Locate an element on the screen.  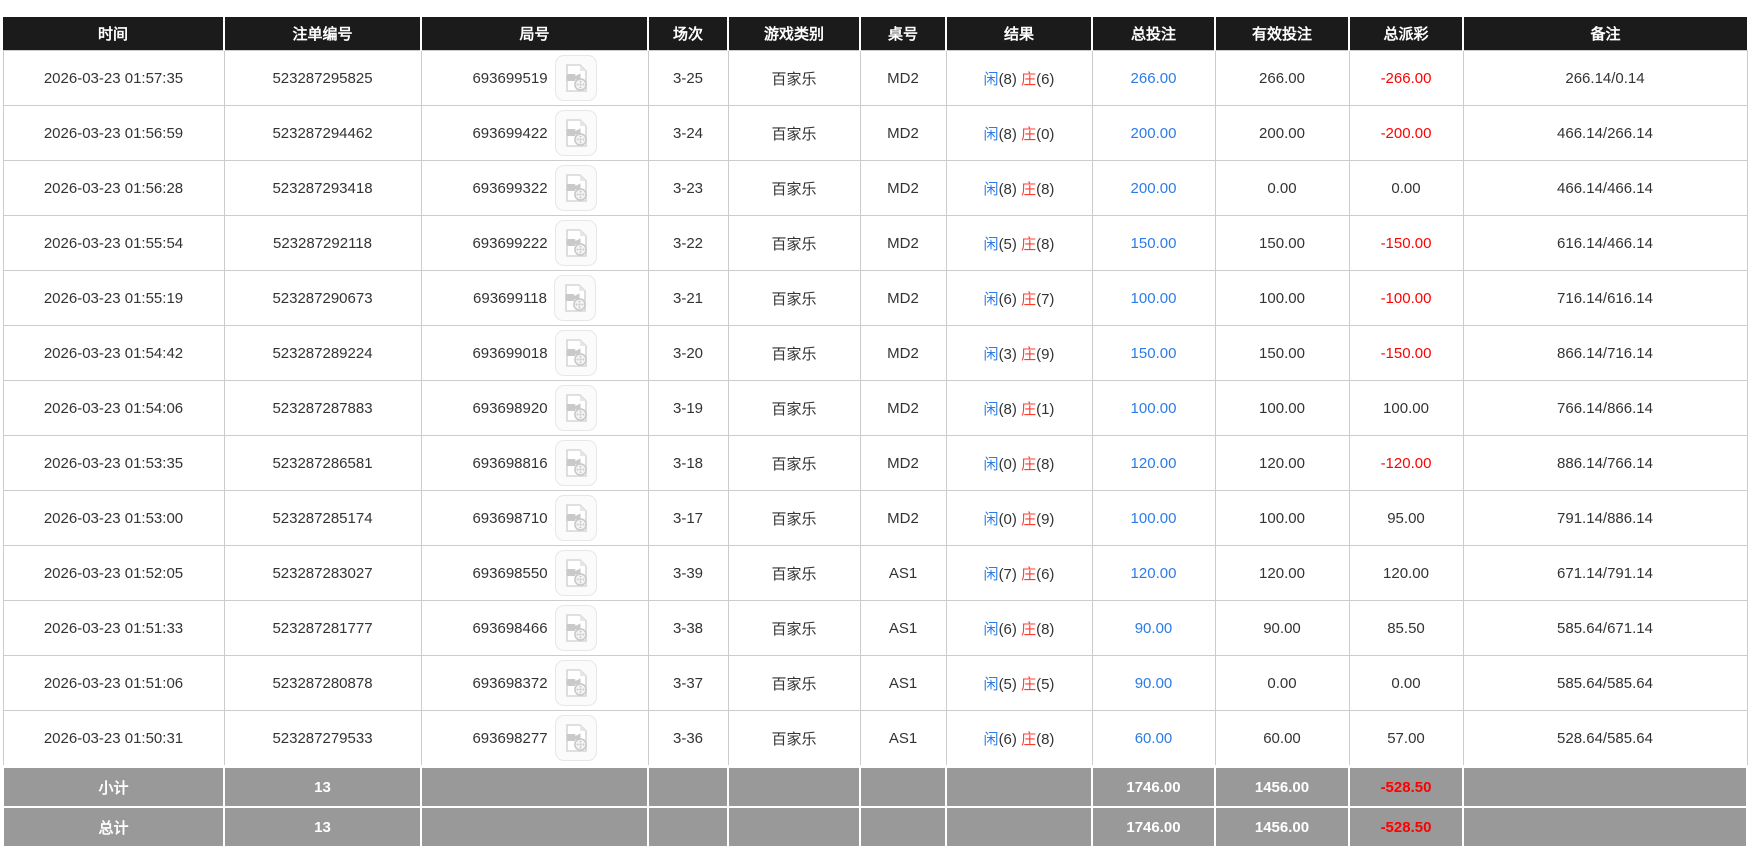
total-payout: 0.00 is located at coordinates (1406, 683).